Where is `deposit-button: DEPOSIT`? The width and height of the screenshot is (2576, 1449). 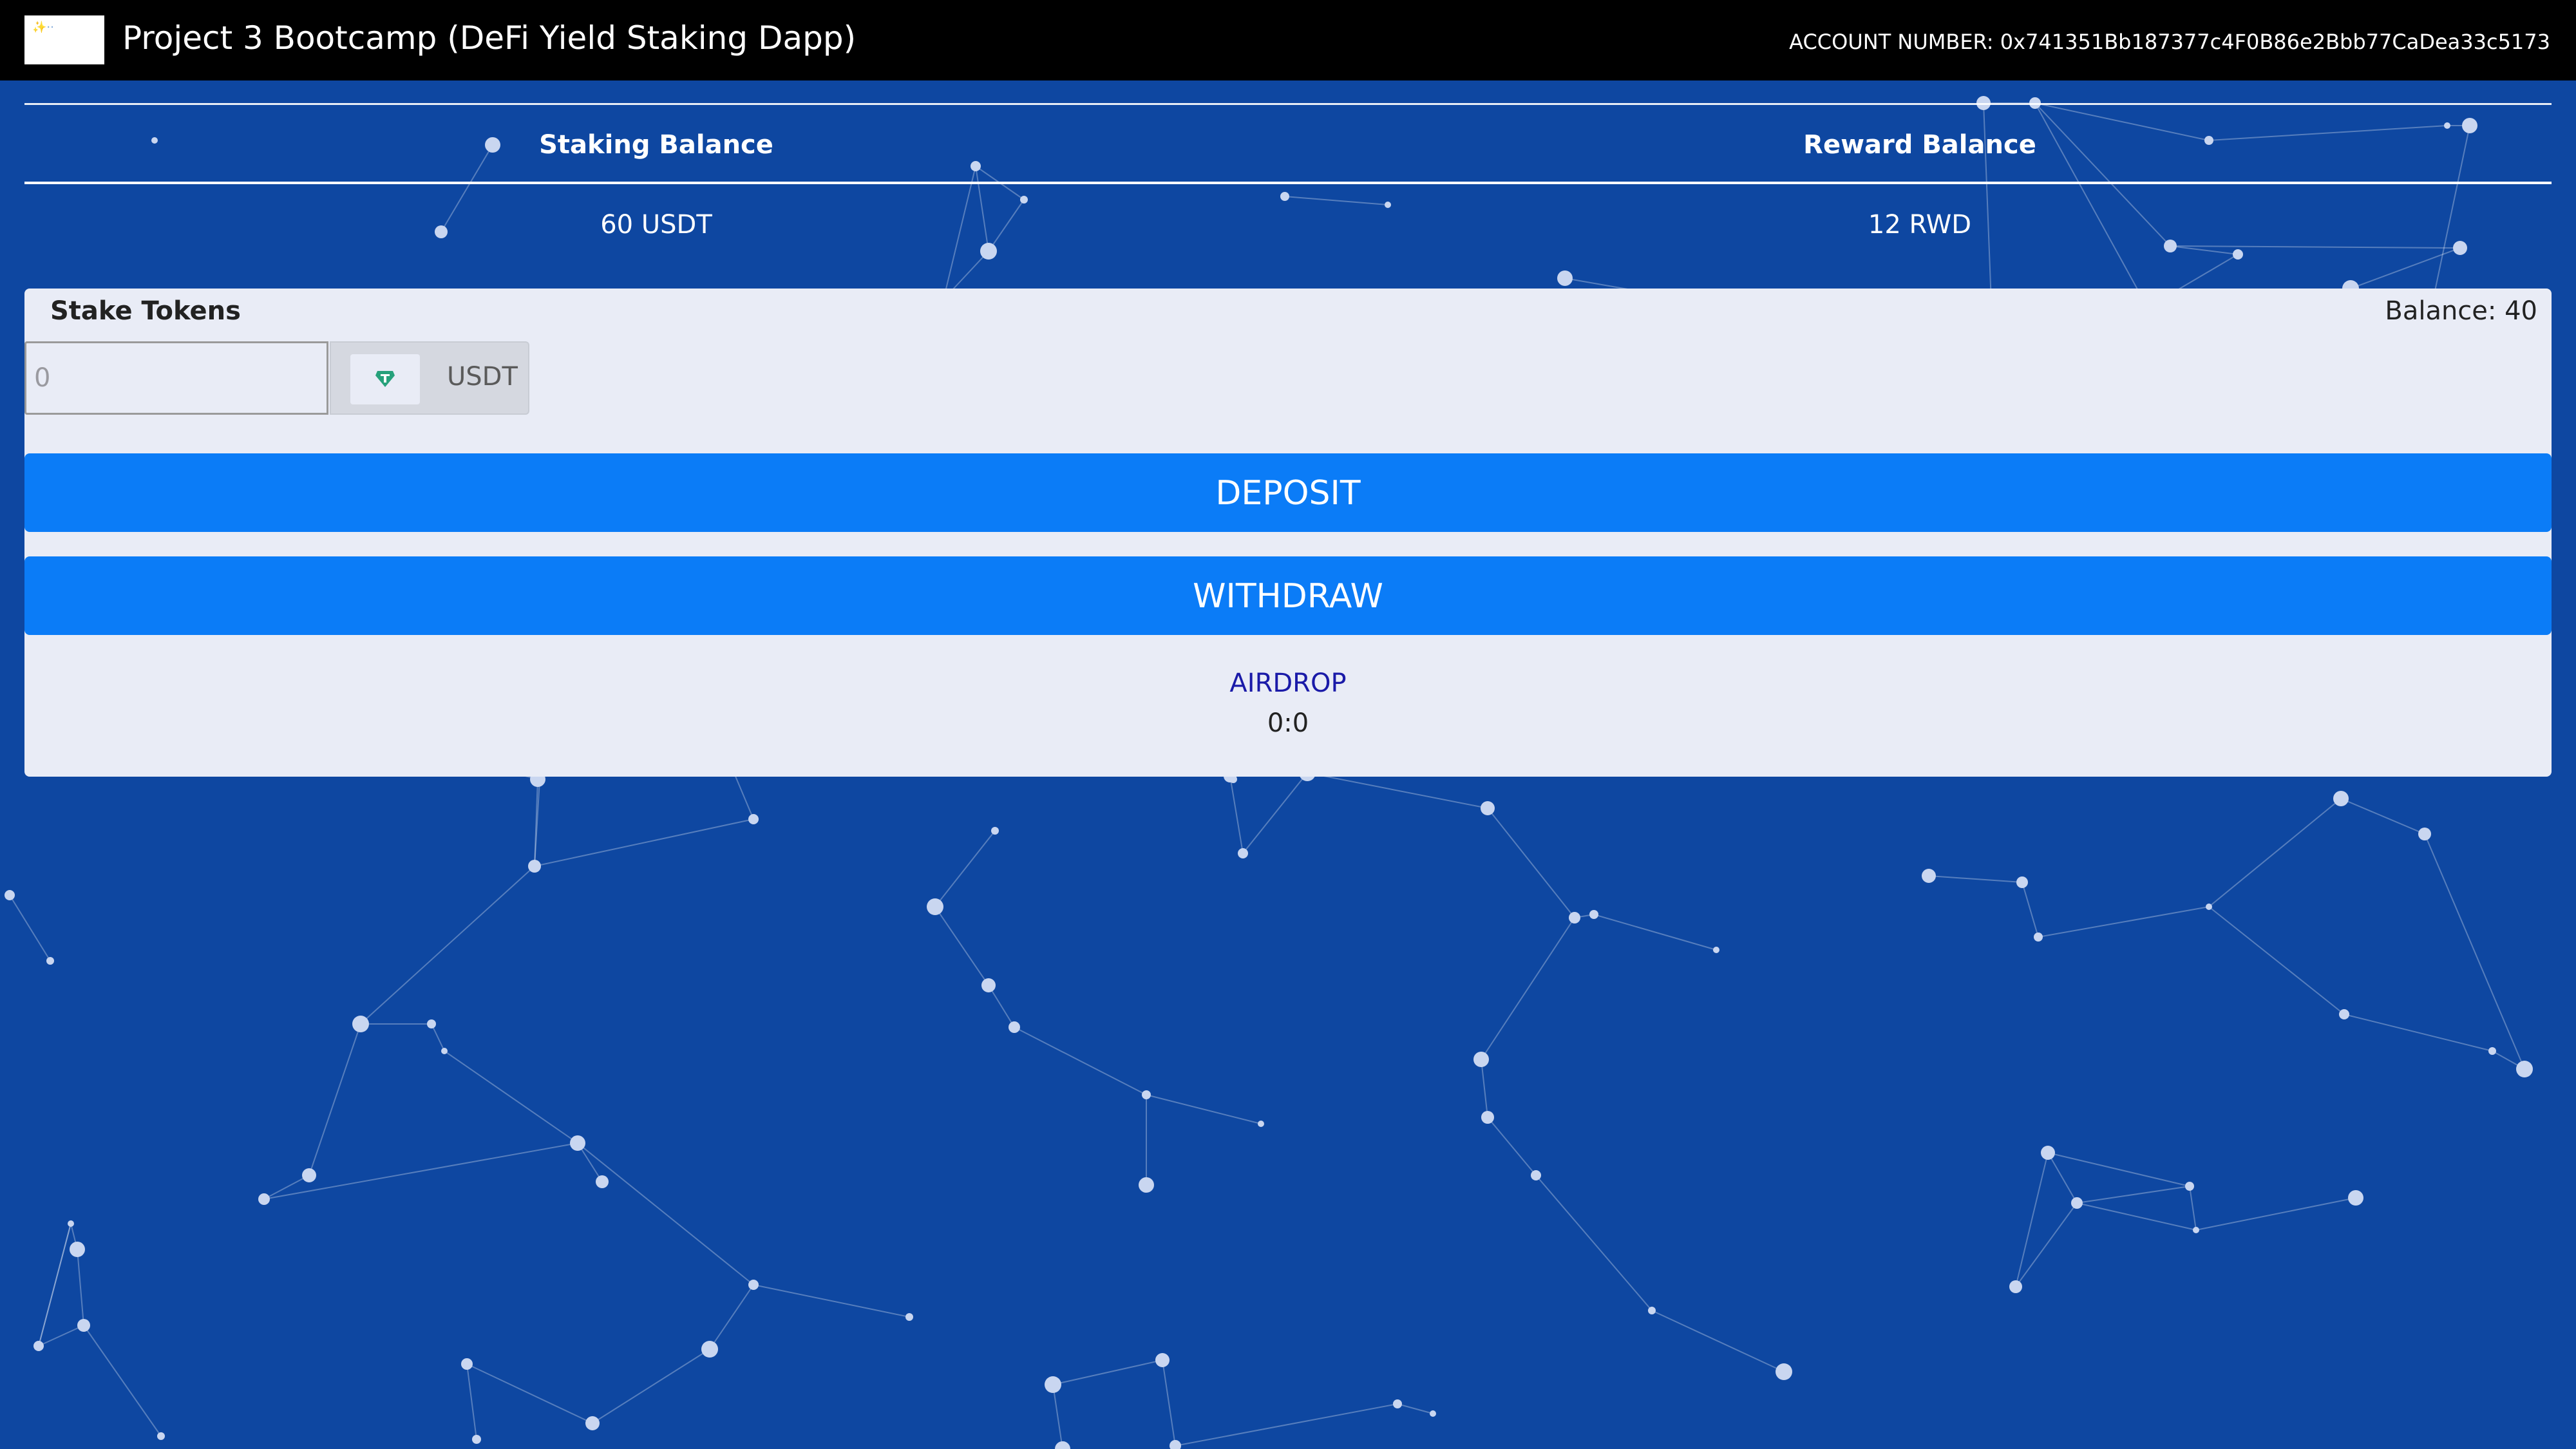 deposit-button: DEPOSIT is located at coordinates (1288, 493).